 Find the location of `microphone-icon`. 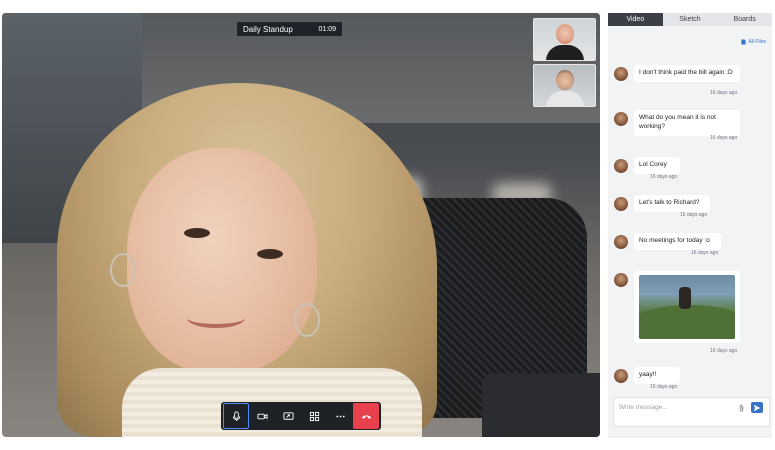

microphone-icon is located at coordinates (236, 415).